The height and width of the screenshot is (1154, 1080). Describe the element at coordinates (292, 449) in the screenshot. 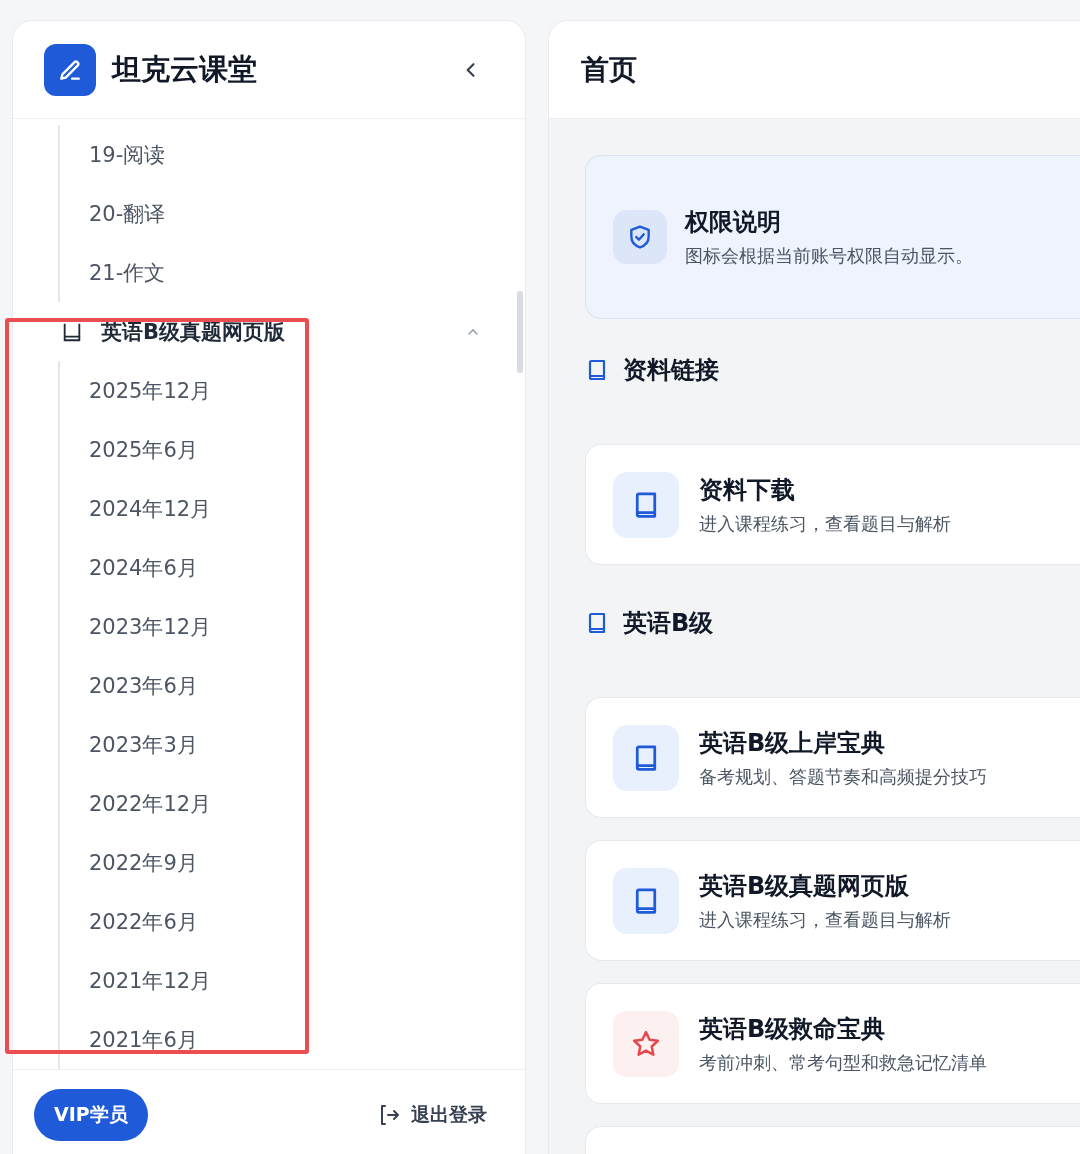

I see `nav-item: 2025年6月` at that location.